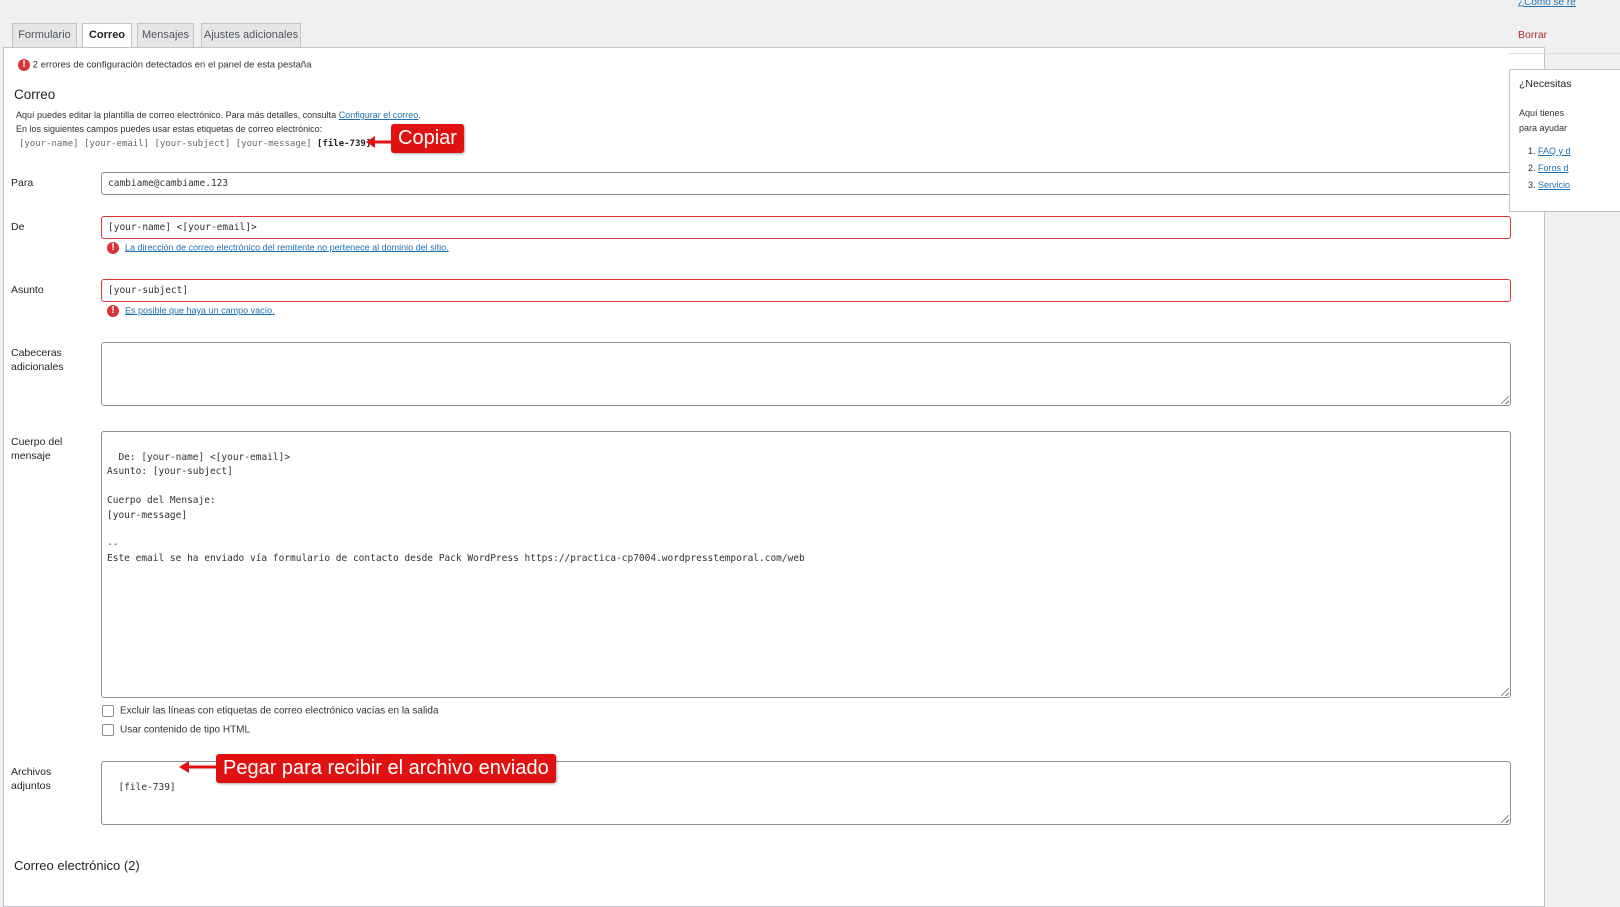  What do you see at coordinates (427, 138) in the screenshot?
I see `copy-callout: Copiar` at bounding box center [427, 138].